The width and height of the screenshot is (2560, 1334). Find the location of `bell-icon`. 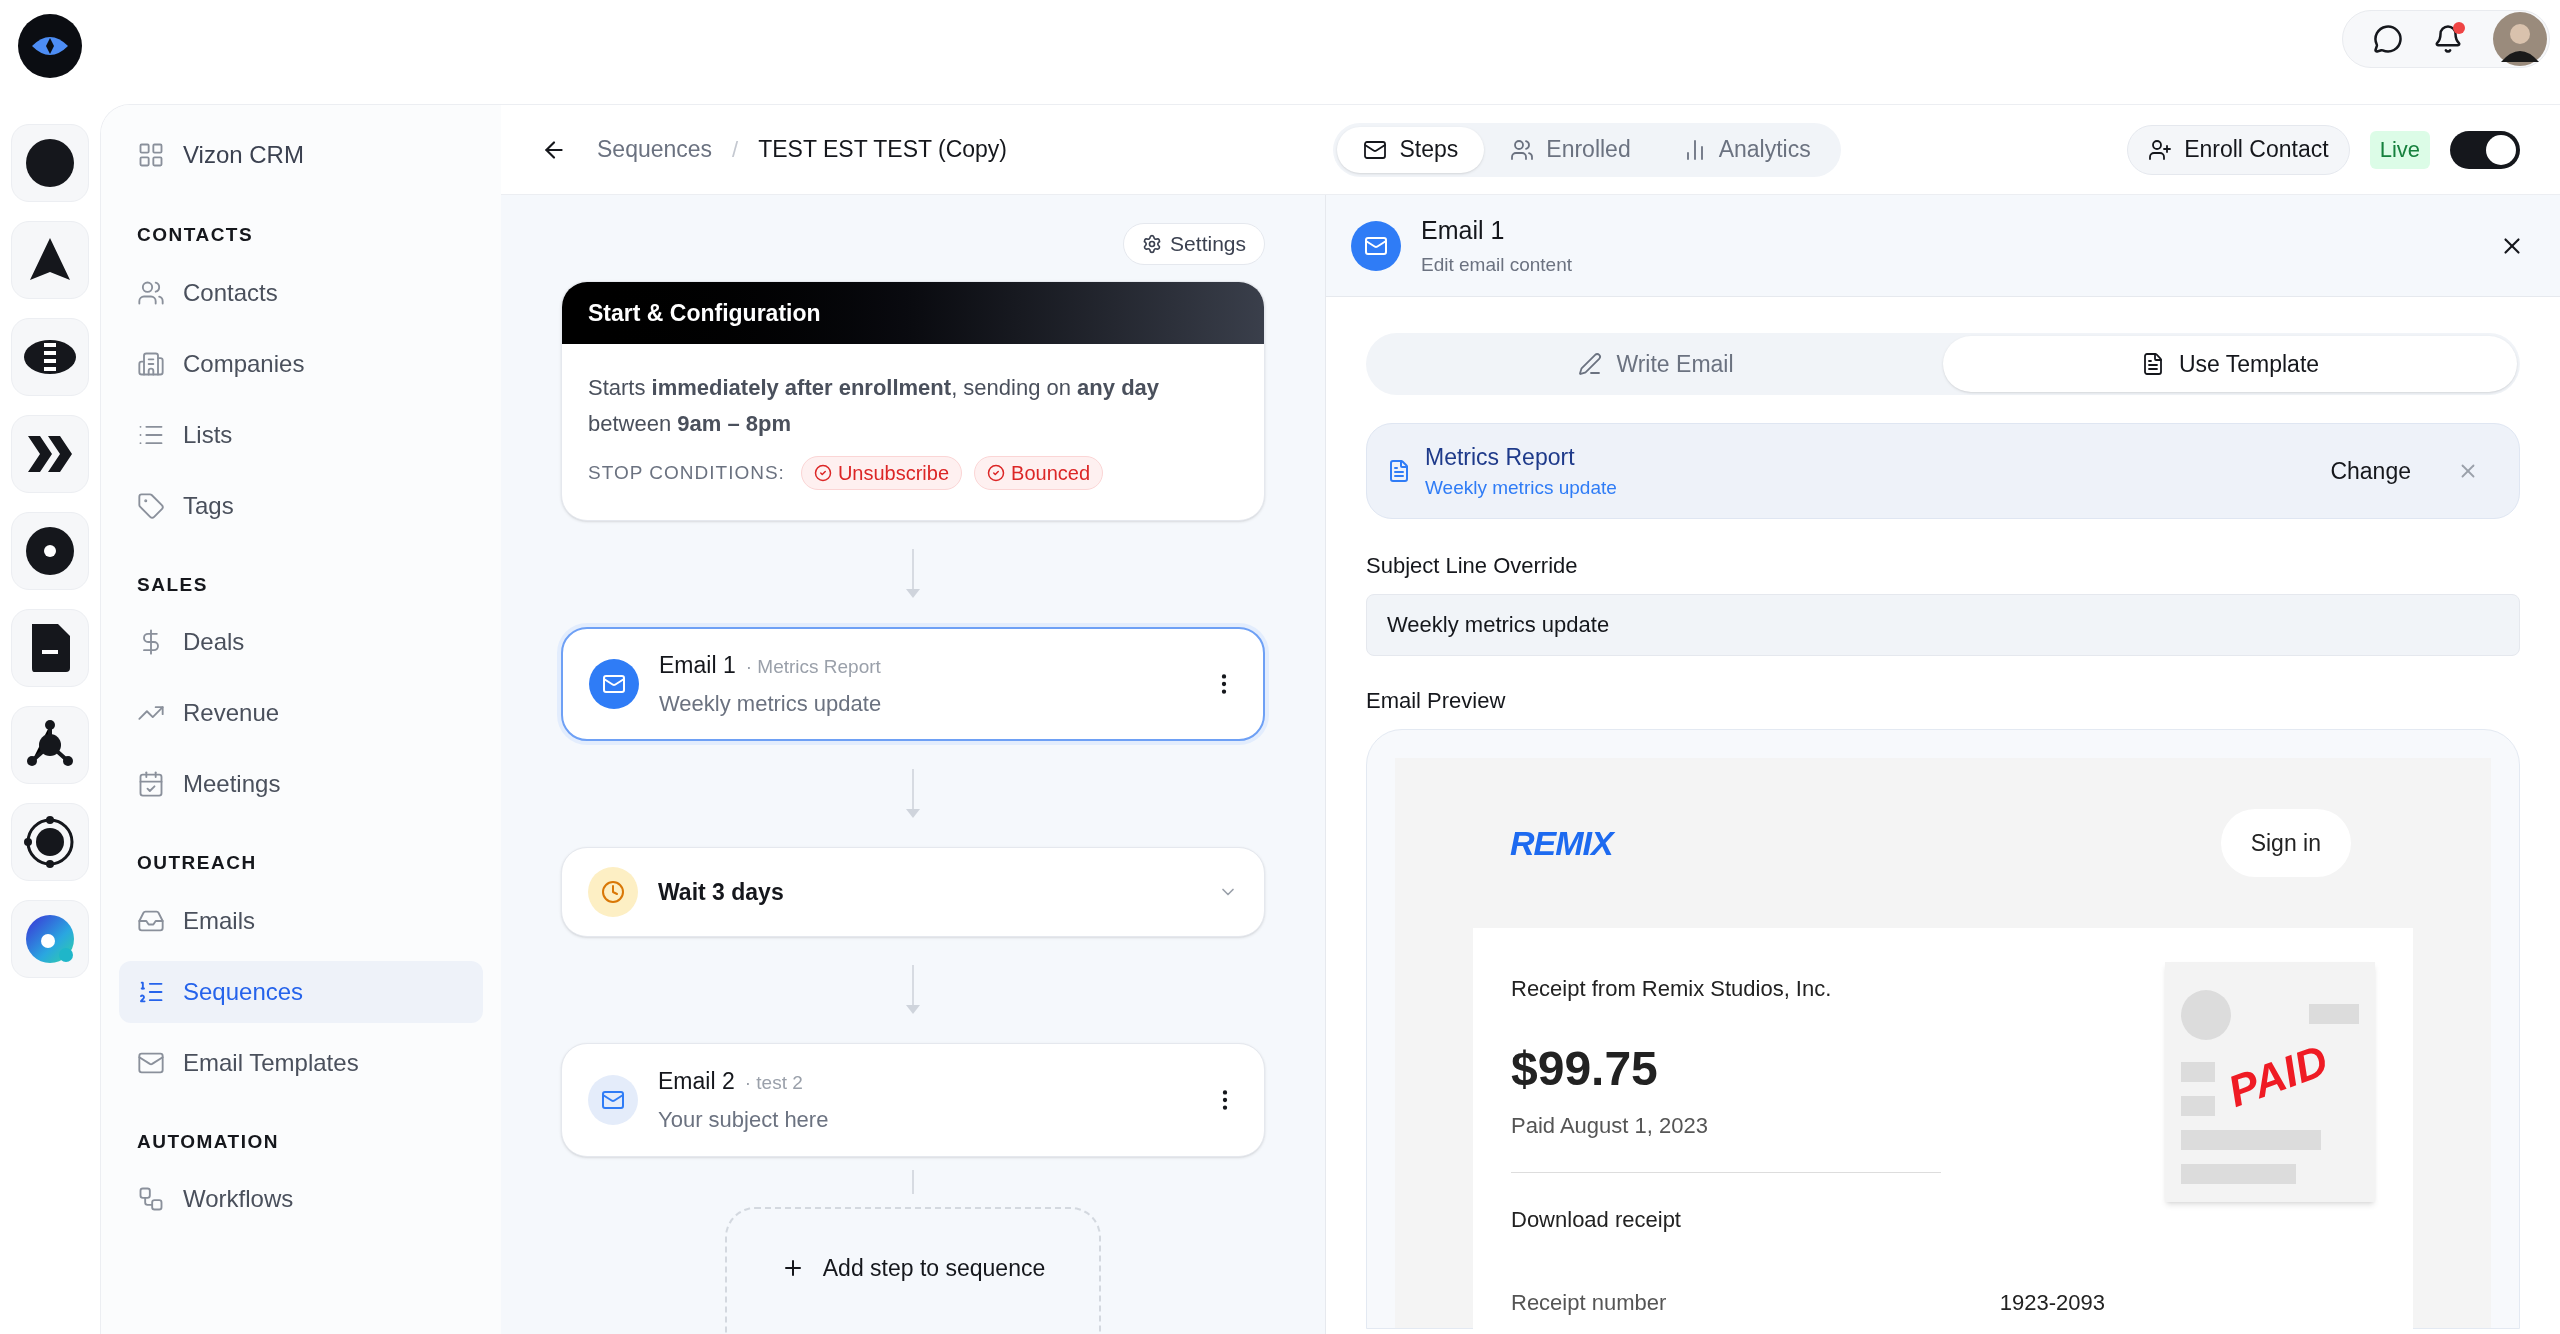

bell-icon is located at coordinates (2448, 39).